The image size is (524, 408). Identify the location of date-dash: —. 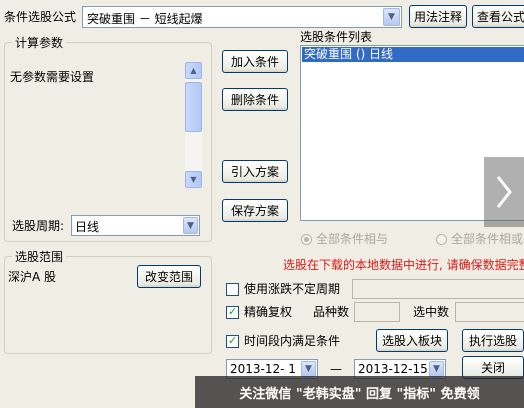
(336, 369).